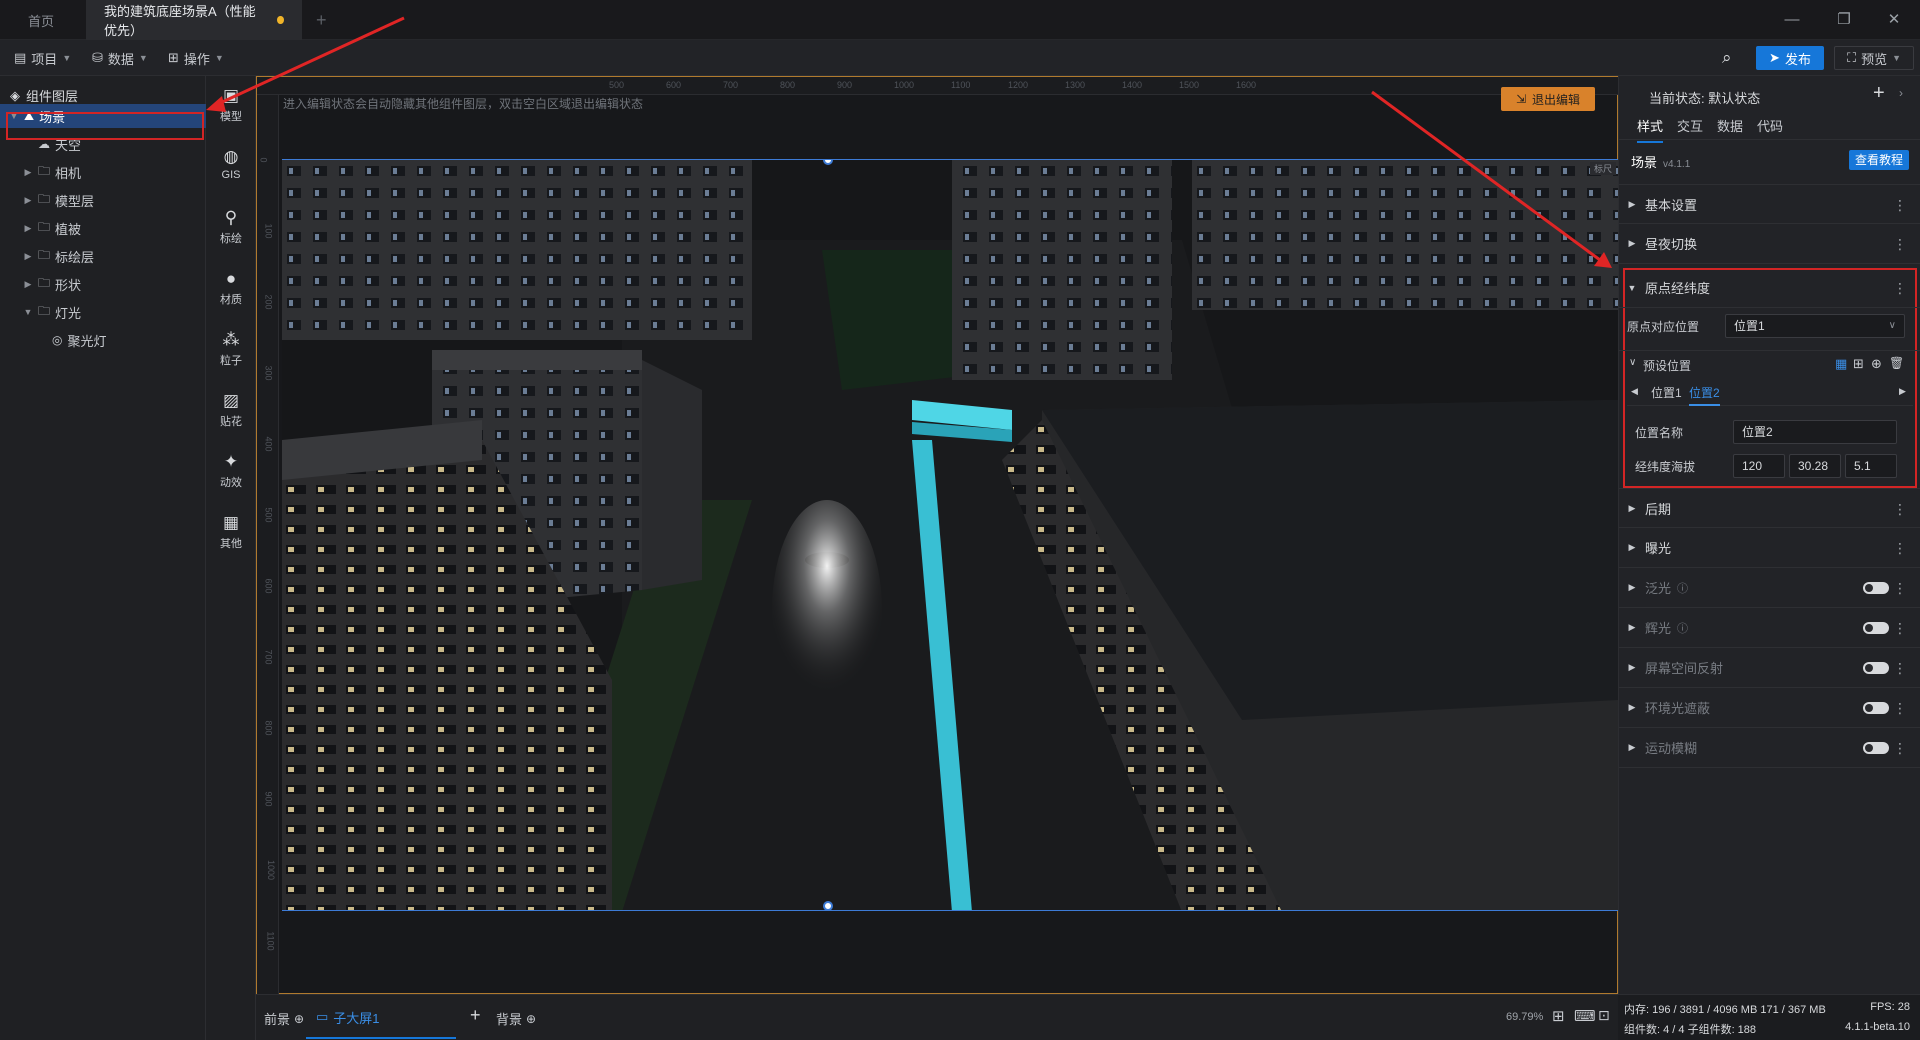 Image resolution: width=1920 pixels, height=1040 pixels. Describe the element at coordinates (1585, 1016) in the screenshot. I see `keyboard-icon: ⌨` at that location.